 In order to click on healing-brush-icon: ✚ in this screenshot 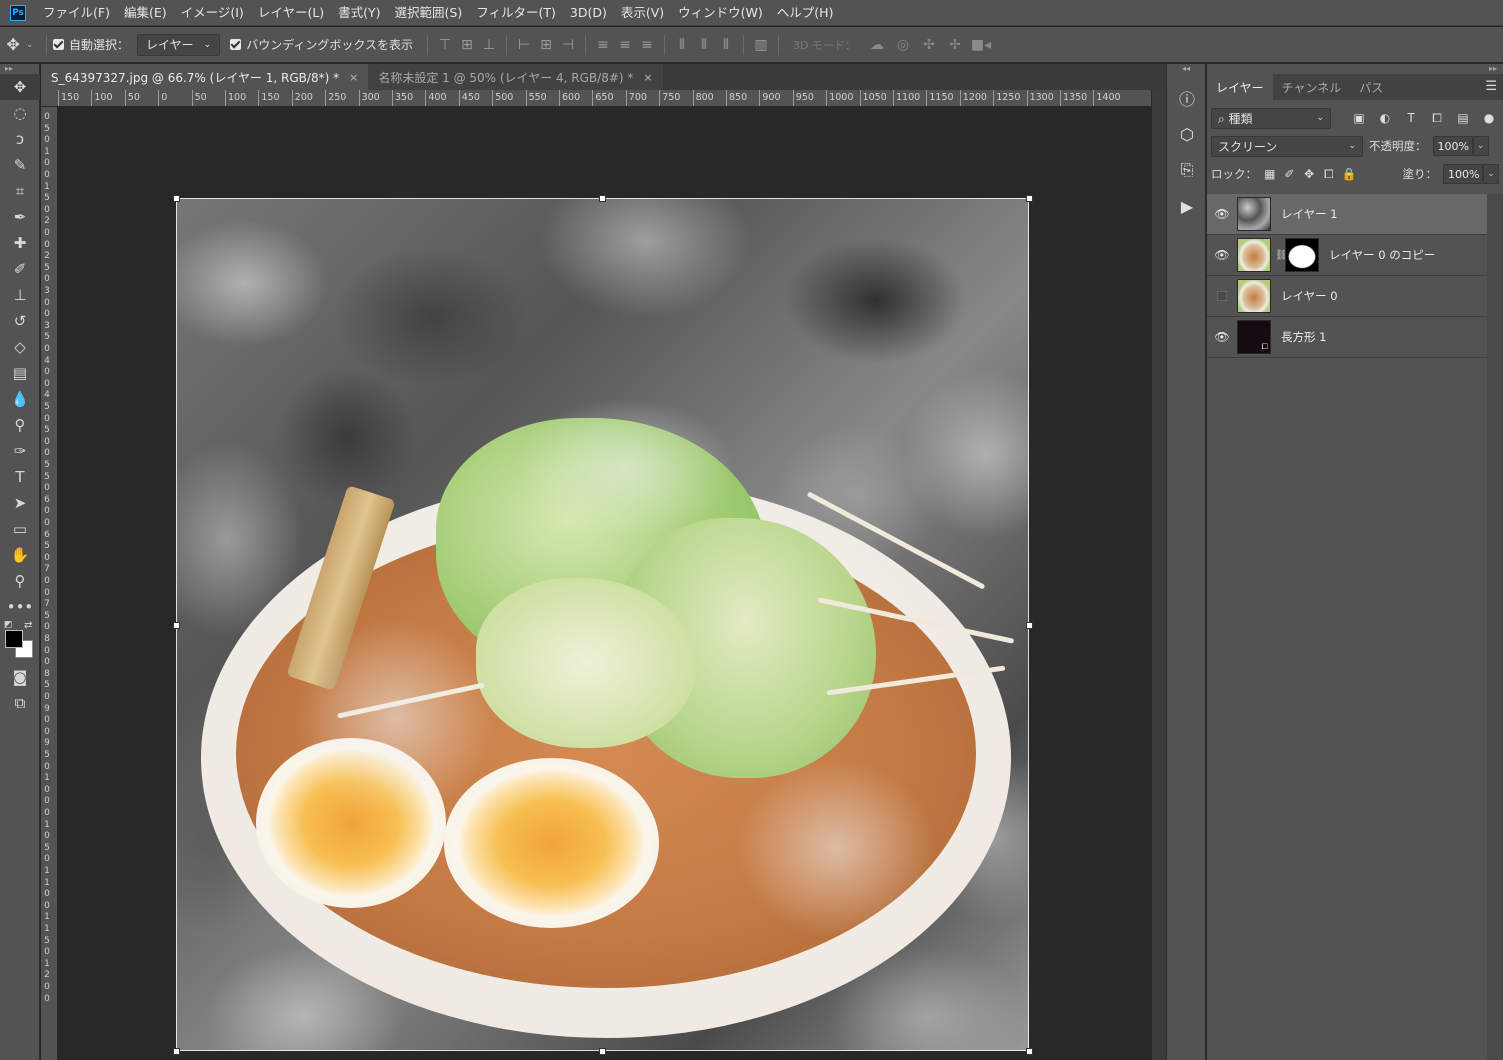, I will do `click(20, 243)`.